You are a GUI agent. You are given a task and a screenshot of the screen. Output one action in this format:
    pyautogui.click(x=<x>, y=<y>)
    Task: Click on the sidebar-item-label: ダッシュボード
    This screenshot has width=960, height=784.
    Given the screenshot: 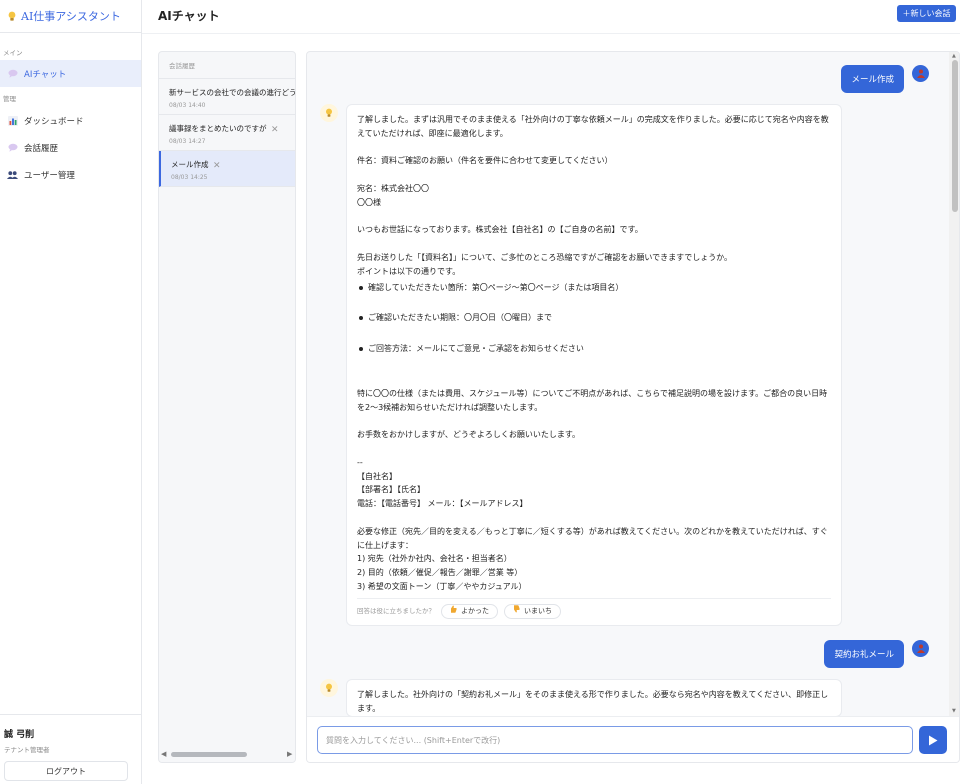 What is the action you would take?
    pyautogui.click(x=54, y=121)
    